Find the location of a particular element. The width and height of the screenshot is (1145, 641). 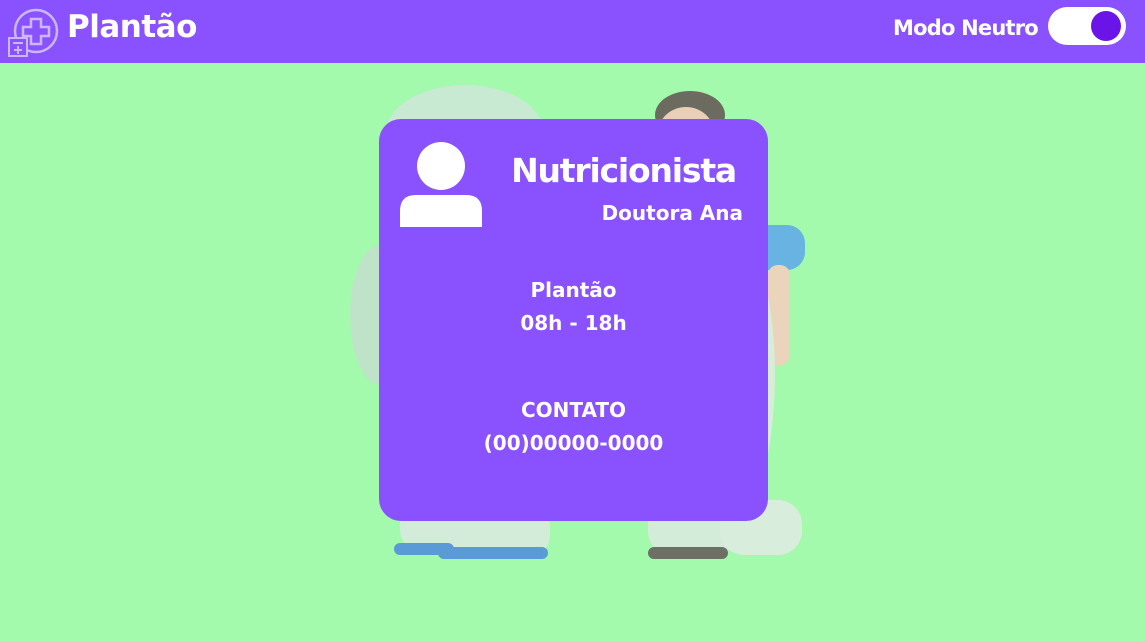

contact-phone: (00)00000-0000 is located at coordinates (573, 443).